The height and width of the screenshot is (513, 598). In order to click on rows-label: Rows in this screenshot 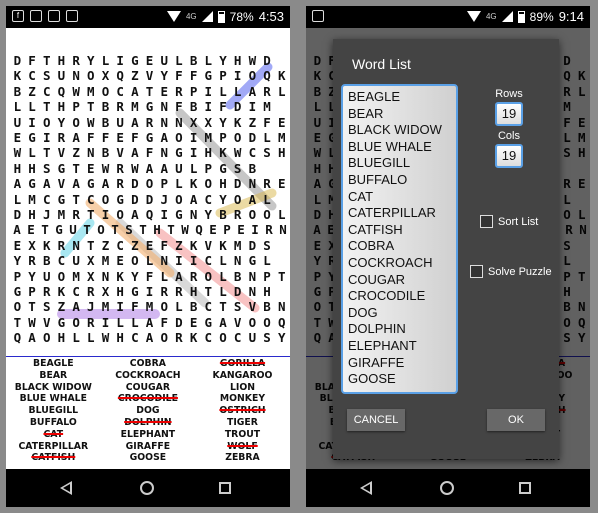, I will do `click(509, 94)`.